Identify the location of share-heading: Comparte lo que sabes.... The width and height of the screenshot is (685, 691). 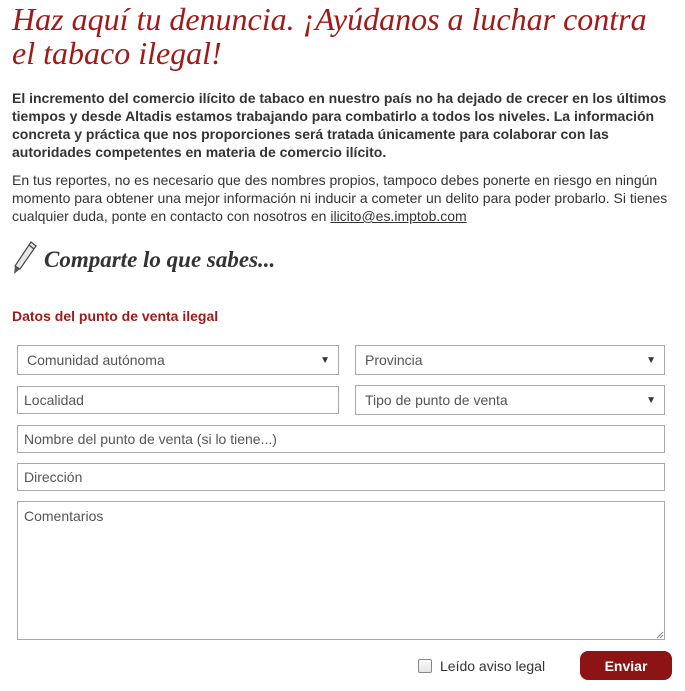
(143, 260).